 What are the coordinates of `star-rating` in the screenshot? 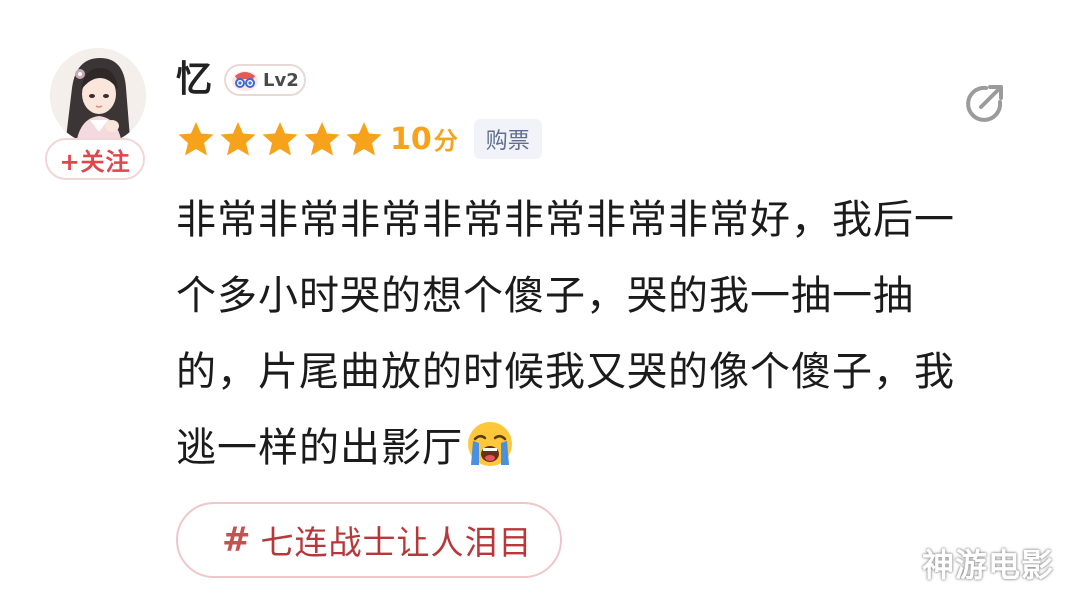 It's located at (280, 139).